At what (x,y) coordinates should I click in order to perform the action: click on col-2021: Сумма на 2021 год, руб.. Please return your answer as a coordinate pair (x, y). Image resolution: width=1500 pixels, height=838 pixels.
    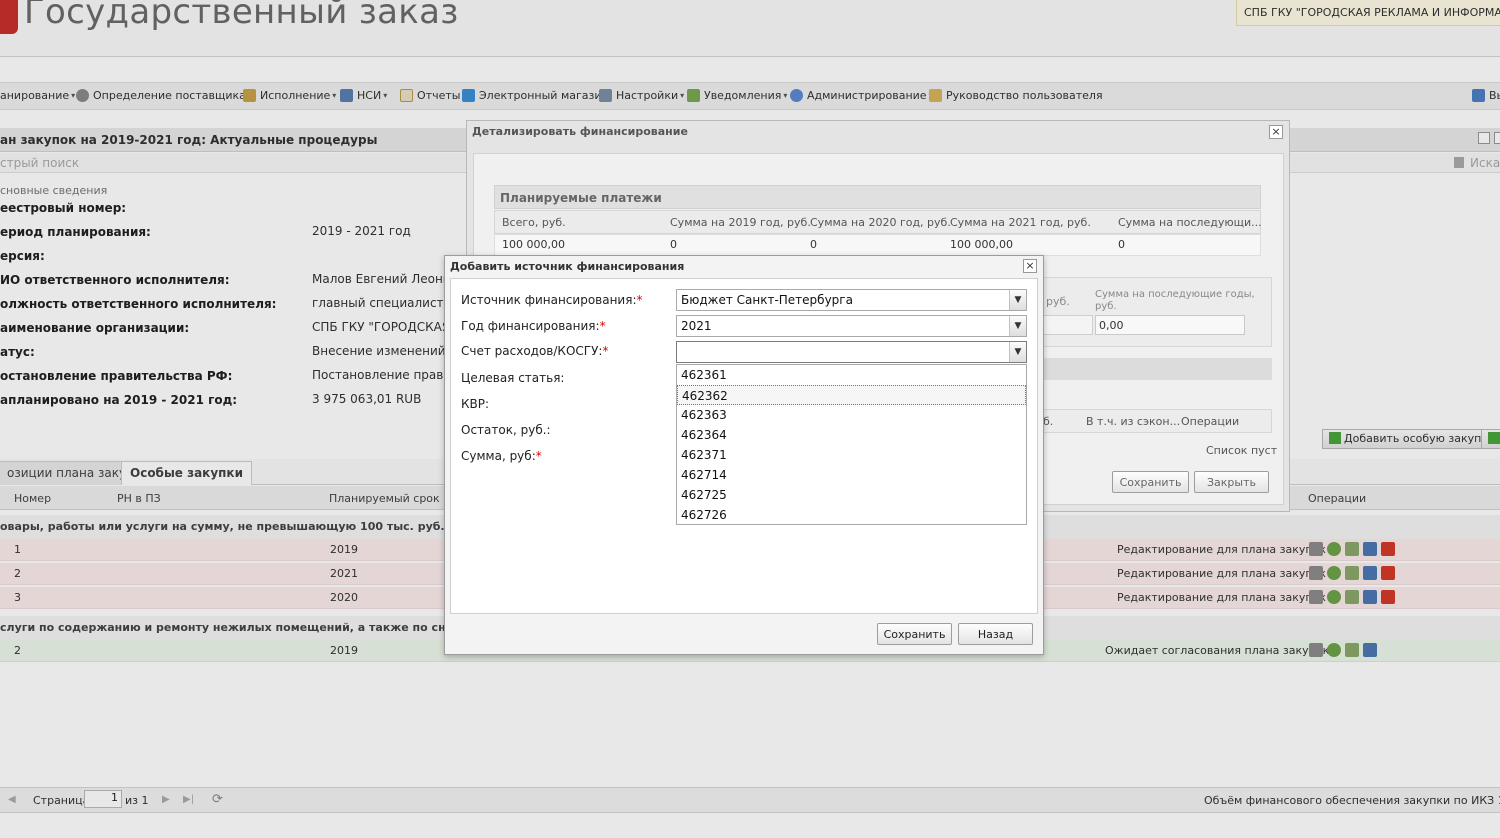
    Looking at the image, I should click on (1020, 222).